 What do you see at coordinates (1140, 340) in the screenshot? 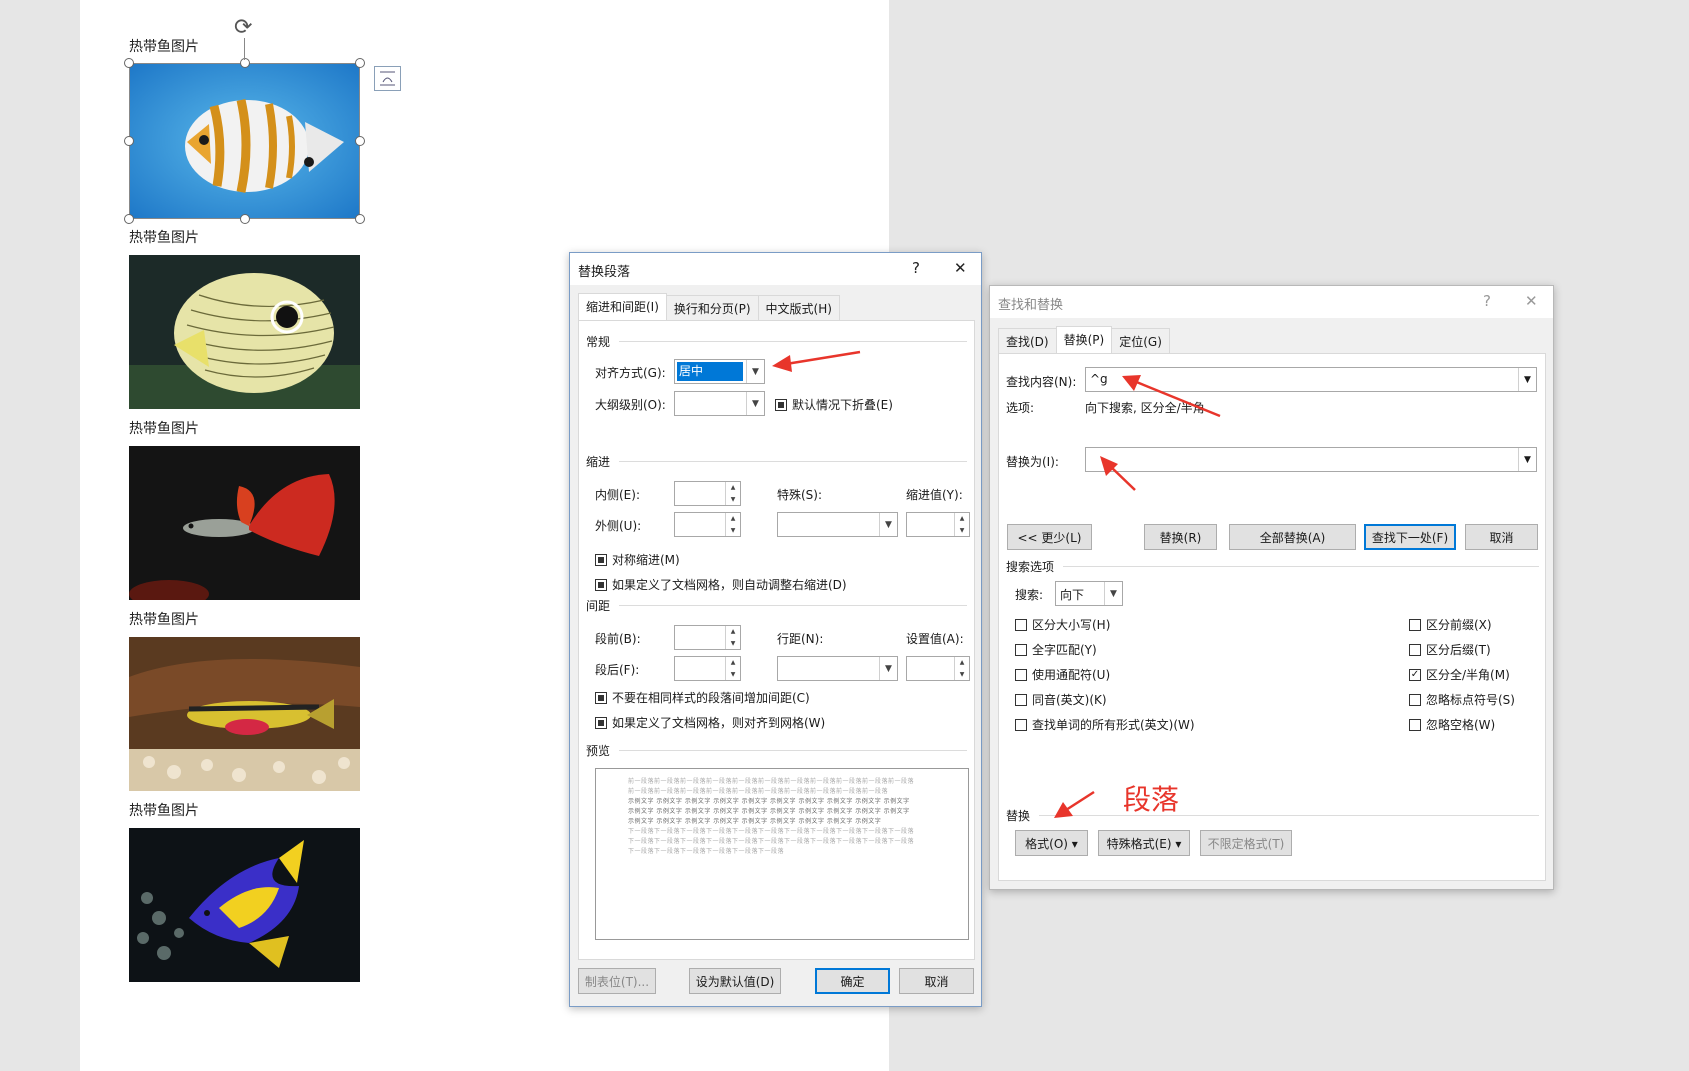
I see `tab-goto: 定位(G)` at bounding box center [1140, 340].